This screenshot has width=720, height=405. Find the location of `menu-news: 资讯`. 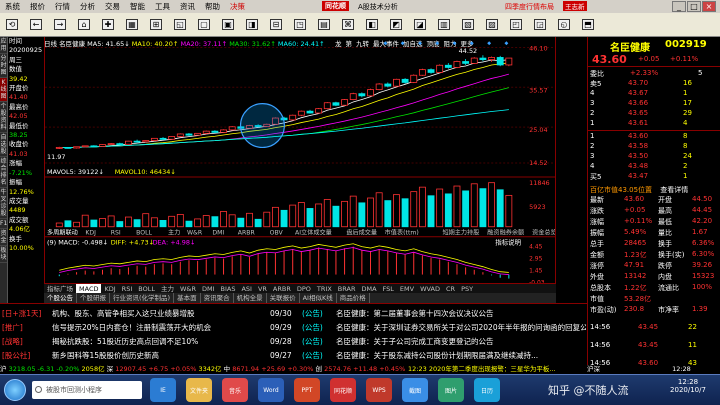

menu-news: 资讯 is located at coordinates (187, 6).